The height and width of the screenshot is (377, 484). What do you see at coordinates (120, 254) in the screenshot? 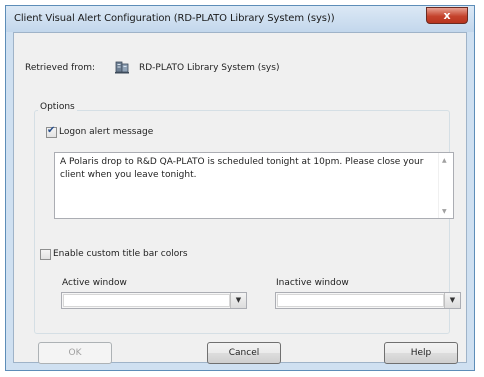
I see `custom-title-colors-label: Enable custom title bar colors` at bounding box center [120, 254].